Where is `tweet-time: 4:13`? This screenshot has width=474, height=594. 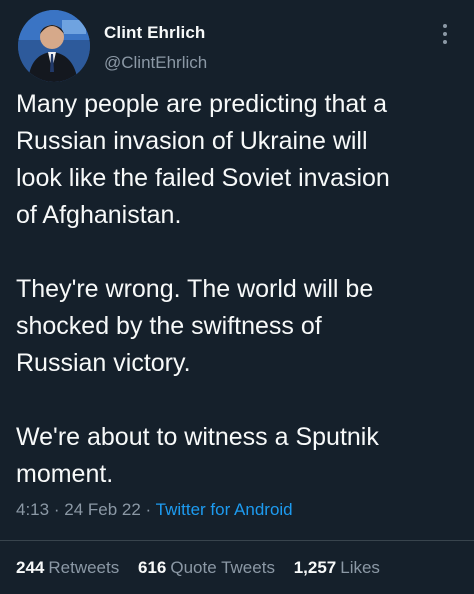 tweet-time: 4:13 is located at coordinates (32, 509).